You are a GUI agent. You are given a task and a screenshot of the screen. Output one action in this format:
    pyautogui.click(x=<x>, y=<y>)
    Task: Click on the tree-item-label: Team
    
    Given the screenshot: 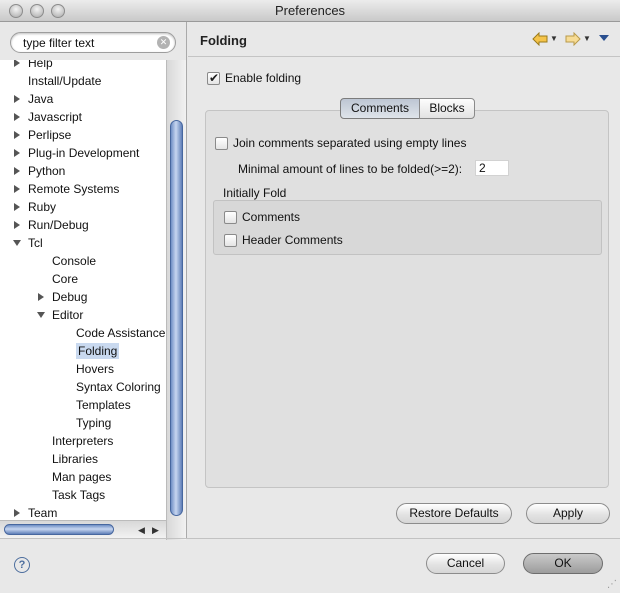 What is the action you would take?
    pyautogui.click(x=43, y=513)
    